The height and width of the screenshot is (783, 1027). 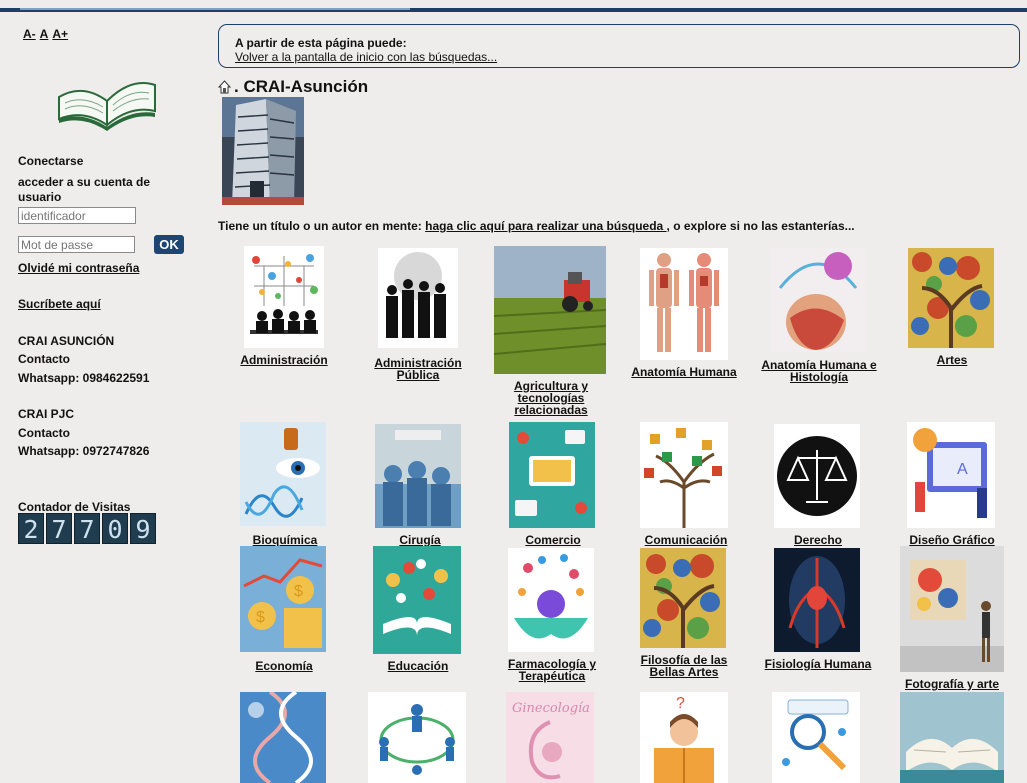 What do you see at coordinates (417, 600) in the screenshot?
I see `education-icon` at bounding box center [417, 600].